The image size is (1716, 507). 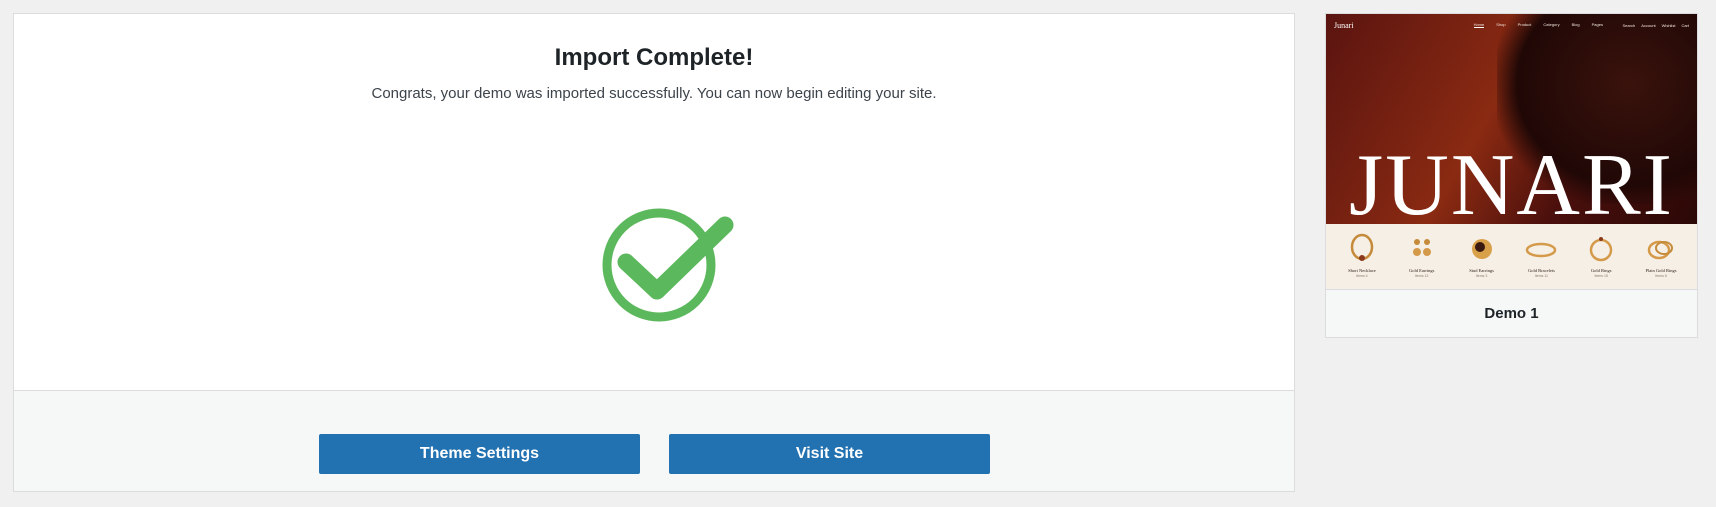 What do you see at coordinates (1481, 249) in the screenshot?
I see `stud-earring-icon` at bounding box center [1481, 249].